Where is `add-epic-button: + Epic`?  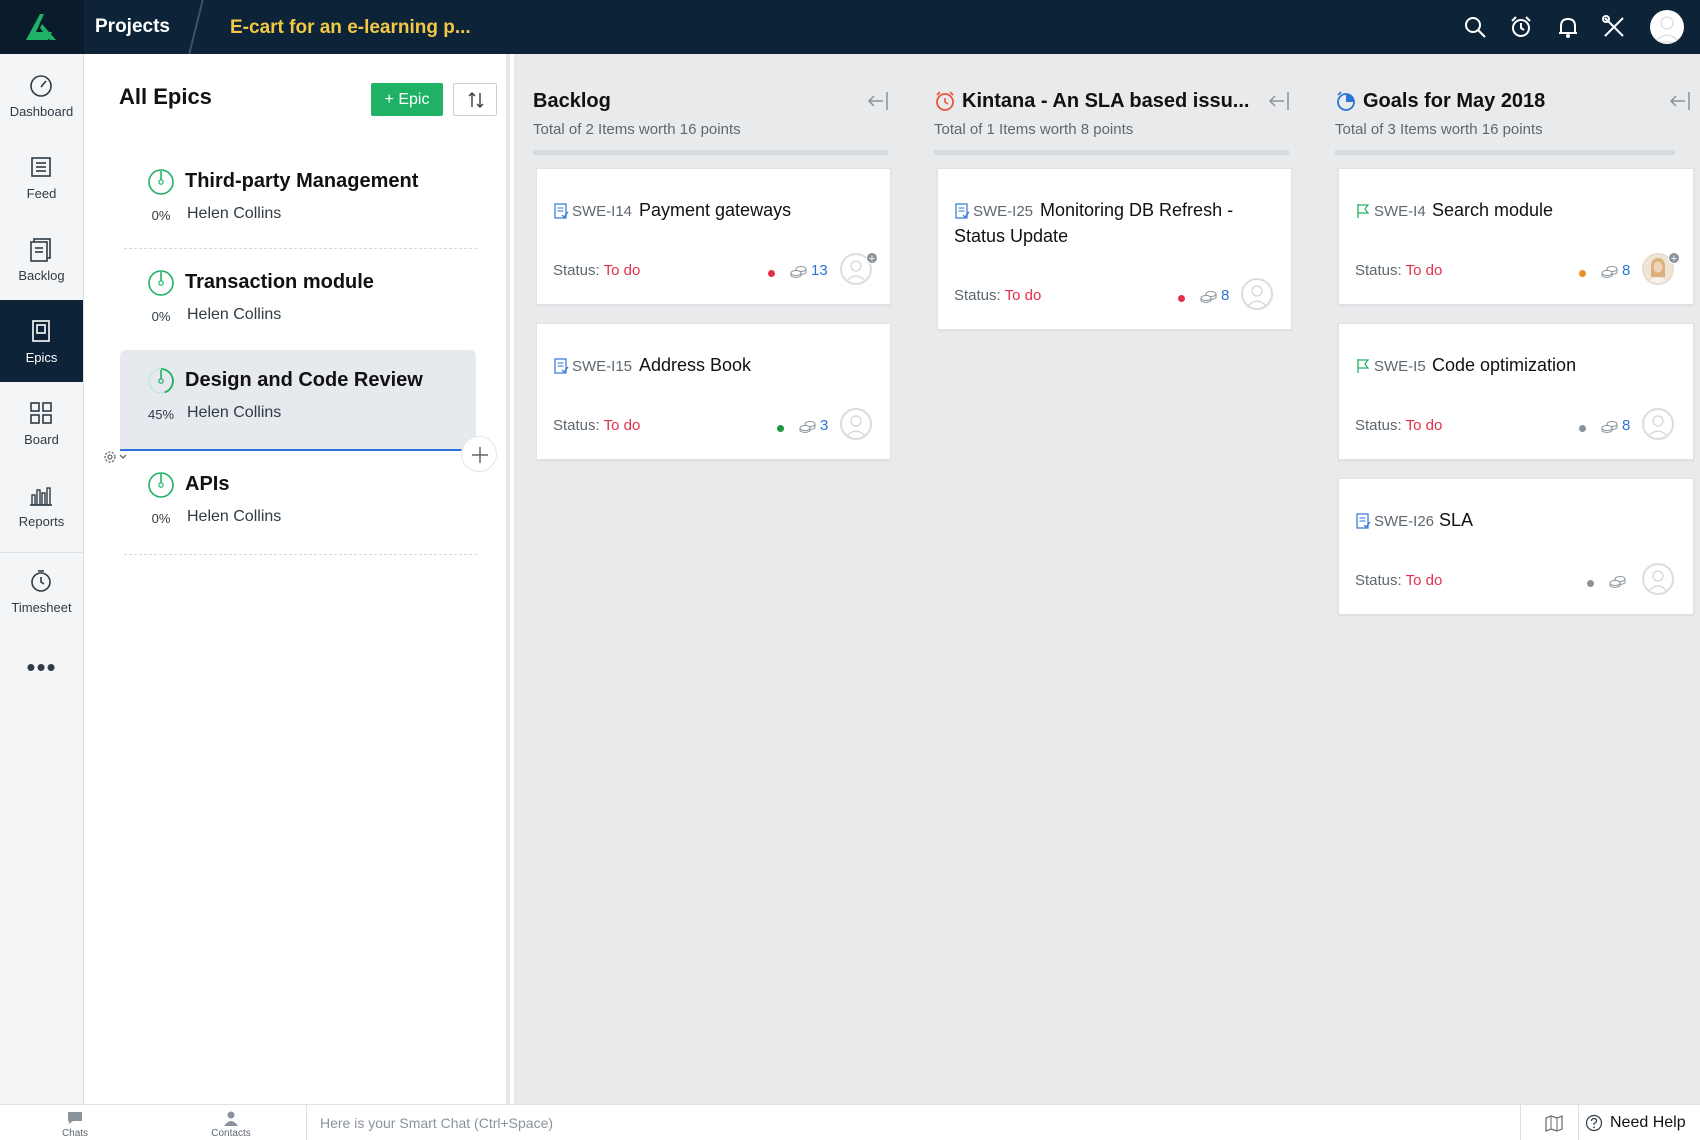
add-epic-button: + Epic is located at coordinates (407, 99).